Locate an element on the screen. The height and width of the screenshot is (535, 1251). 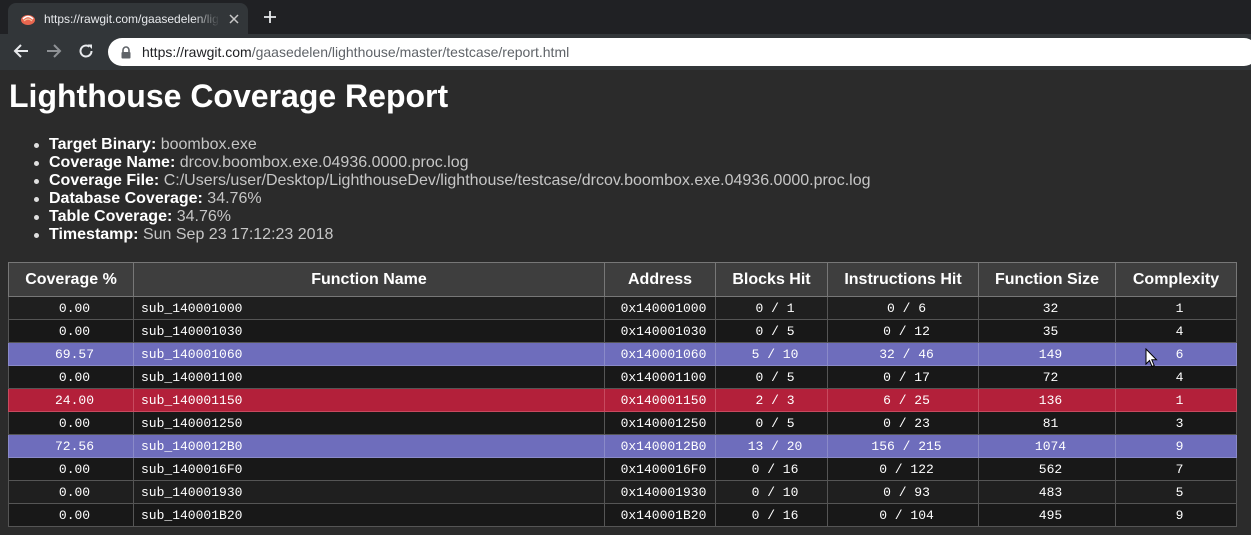
column-header-function-name: Function Name is located at coordinates (369, 279).